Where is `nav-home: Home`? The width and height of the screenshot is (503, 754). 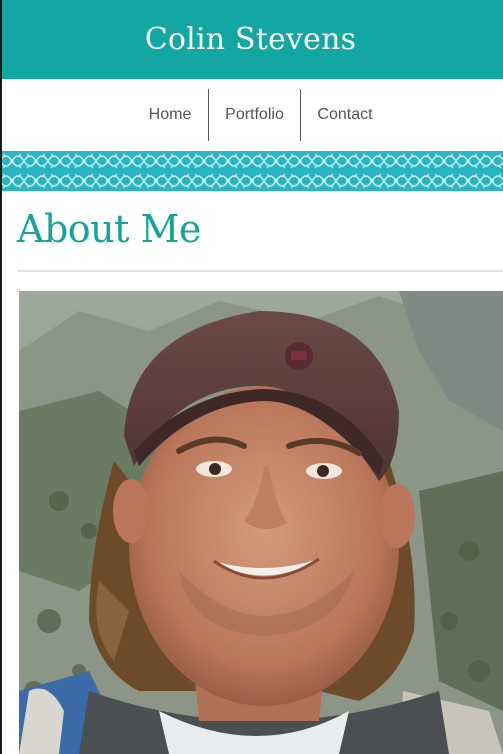
nav-home: Home is located at coordinates (170, 115).